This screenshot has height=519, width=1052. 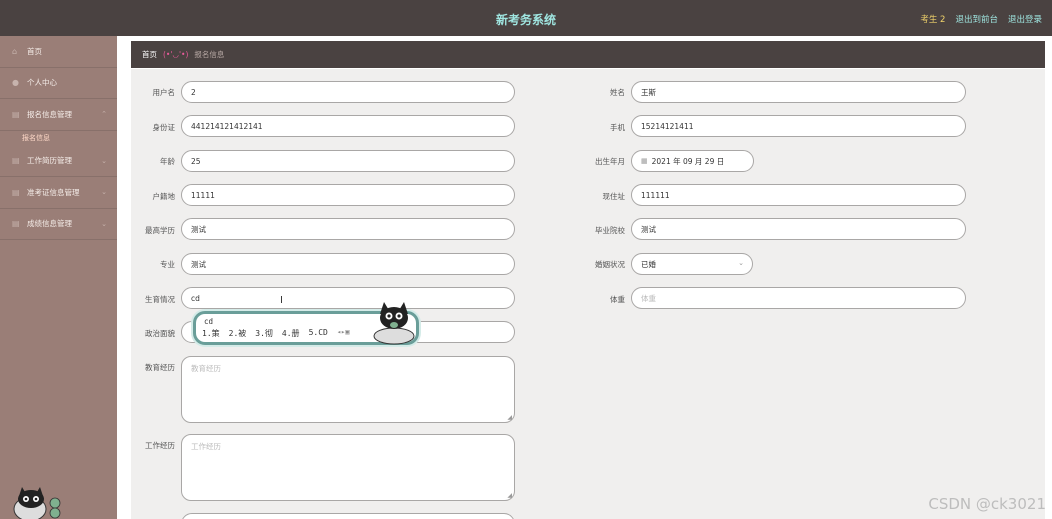 I want to click on ime-candidates: 1.策 2.被 3.彻 4.册 5.CD ◂▸▣, so click(x=275, y=333).